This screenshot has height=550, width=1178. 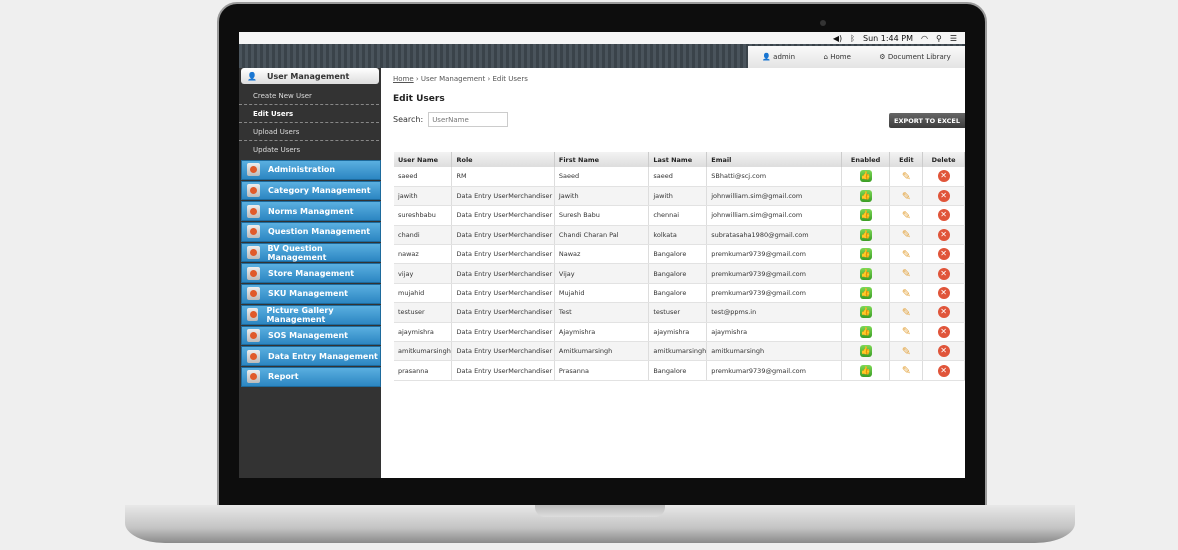 I want to click on sidebar-item: Norms Managment, so click(x=311, y=211).